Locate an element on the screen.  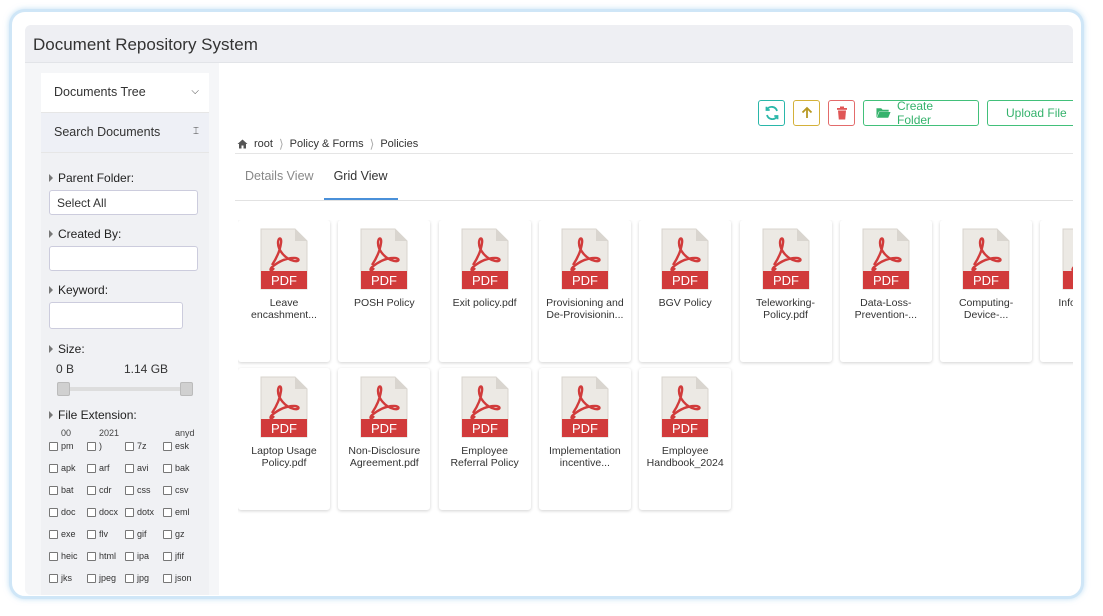
file-card: PDF Employee Referral Policy is located at coordinates (484, 439).